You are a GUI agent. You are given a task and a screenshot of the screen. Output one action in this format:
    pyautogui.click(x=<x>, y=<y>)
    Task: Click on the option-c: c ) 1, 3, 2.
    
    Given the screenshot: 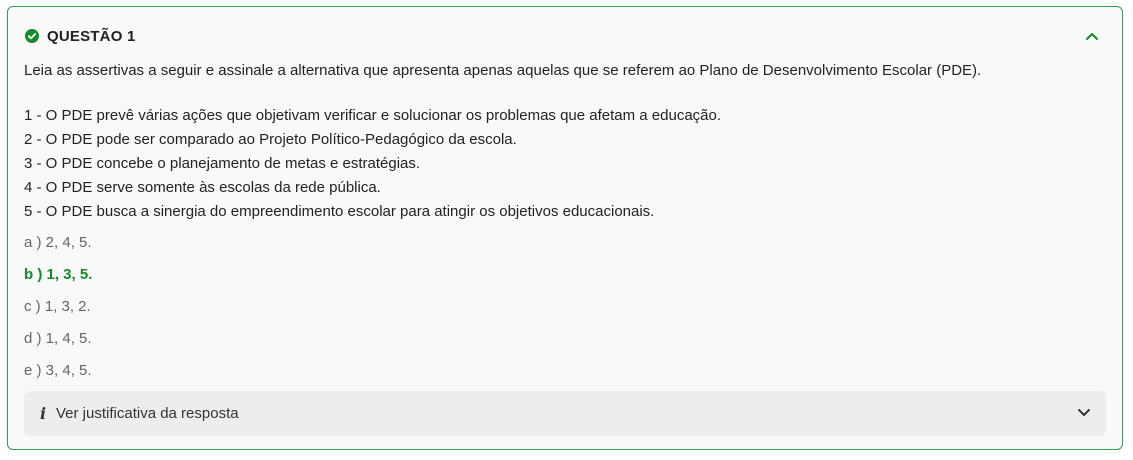 What is the action you would take?
    pyautogui.click(x=58, y=311)
    